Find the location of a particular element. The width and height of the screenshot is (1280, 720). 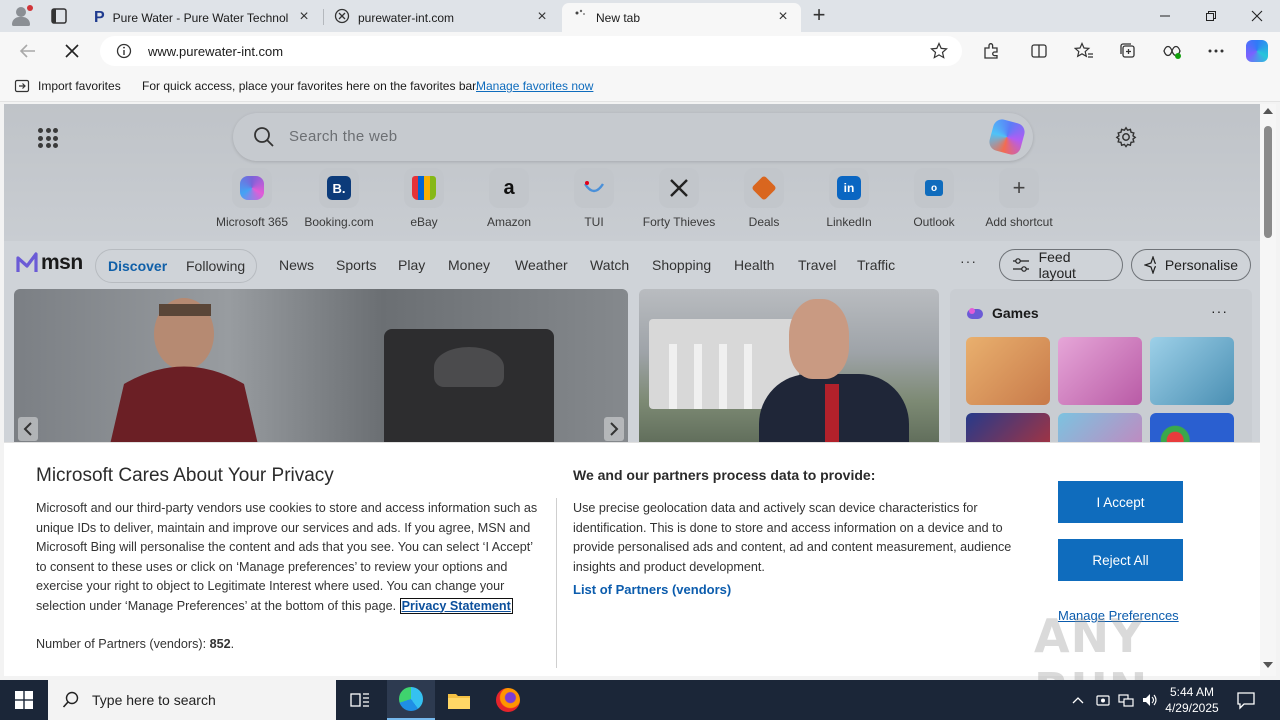

split-screen-icon is located at coordinates (1039, 51).